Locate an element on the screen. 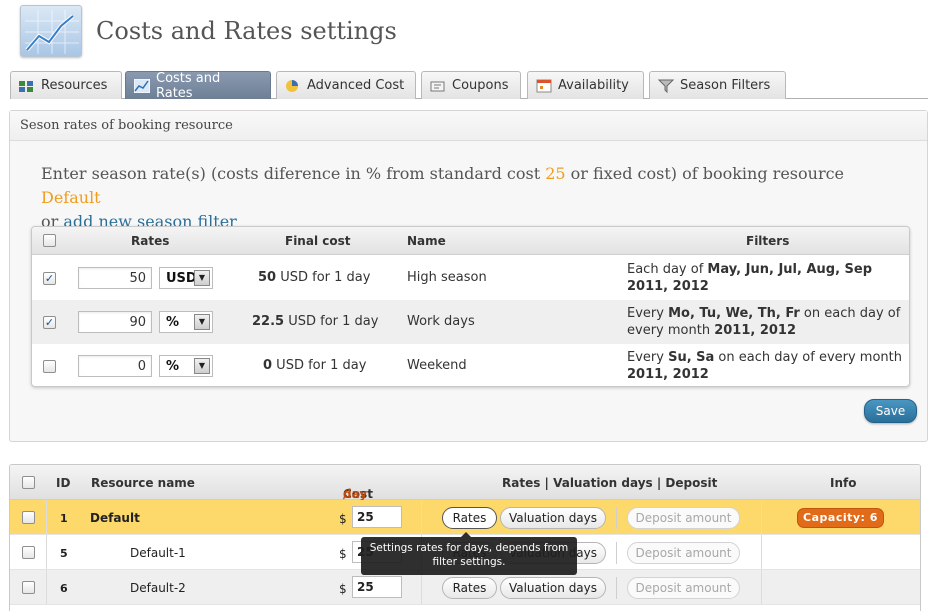 The width and height of the screenshot is (936, 611). final-cost-value: 50 is located at coordinates (267, 277).